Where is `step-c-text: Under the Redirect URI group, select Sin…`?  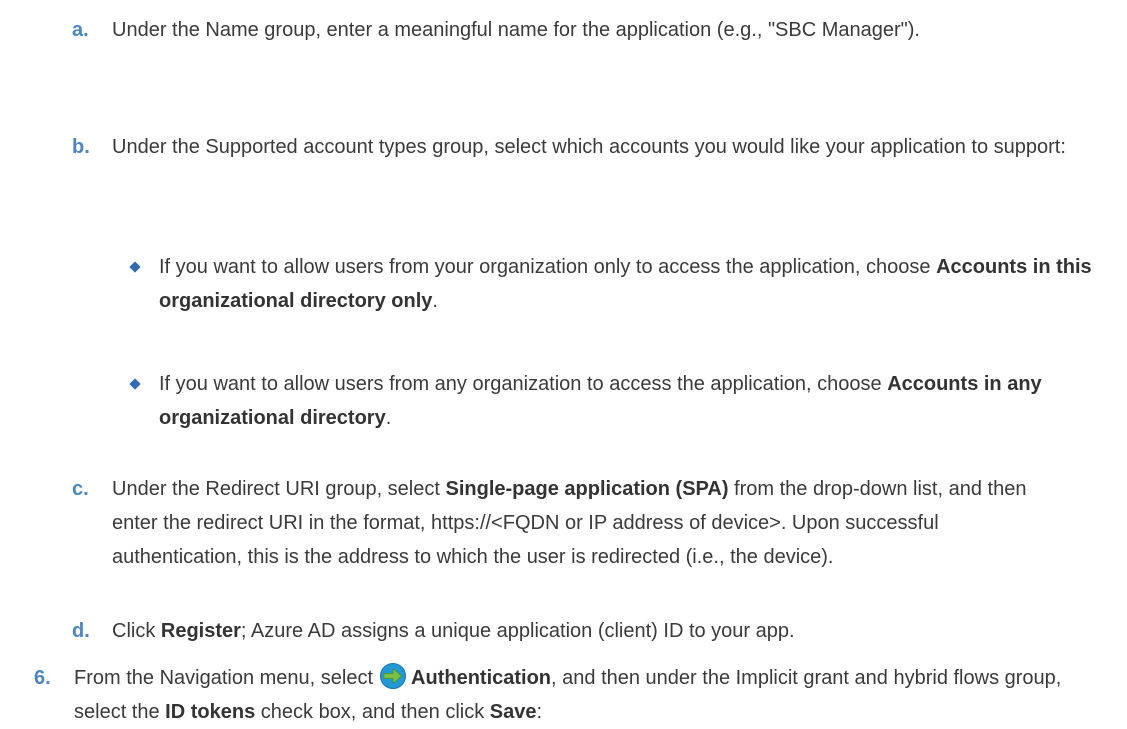
step-c-text: Under the Redirect URI group, select Sin… is located at coordinates (577, 523).